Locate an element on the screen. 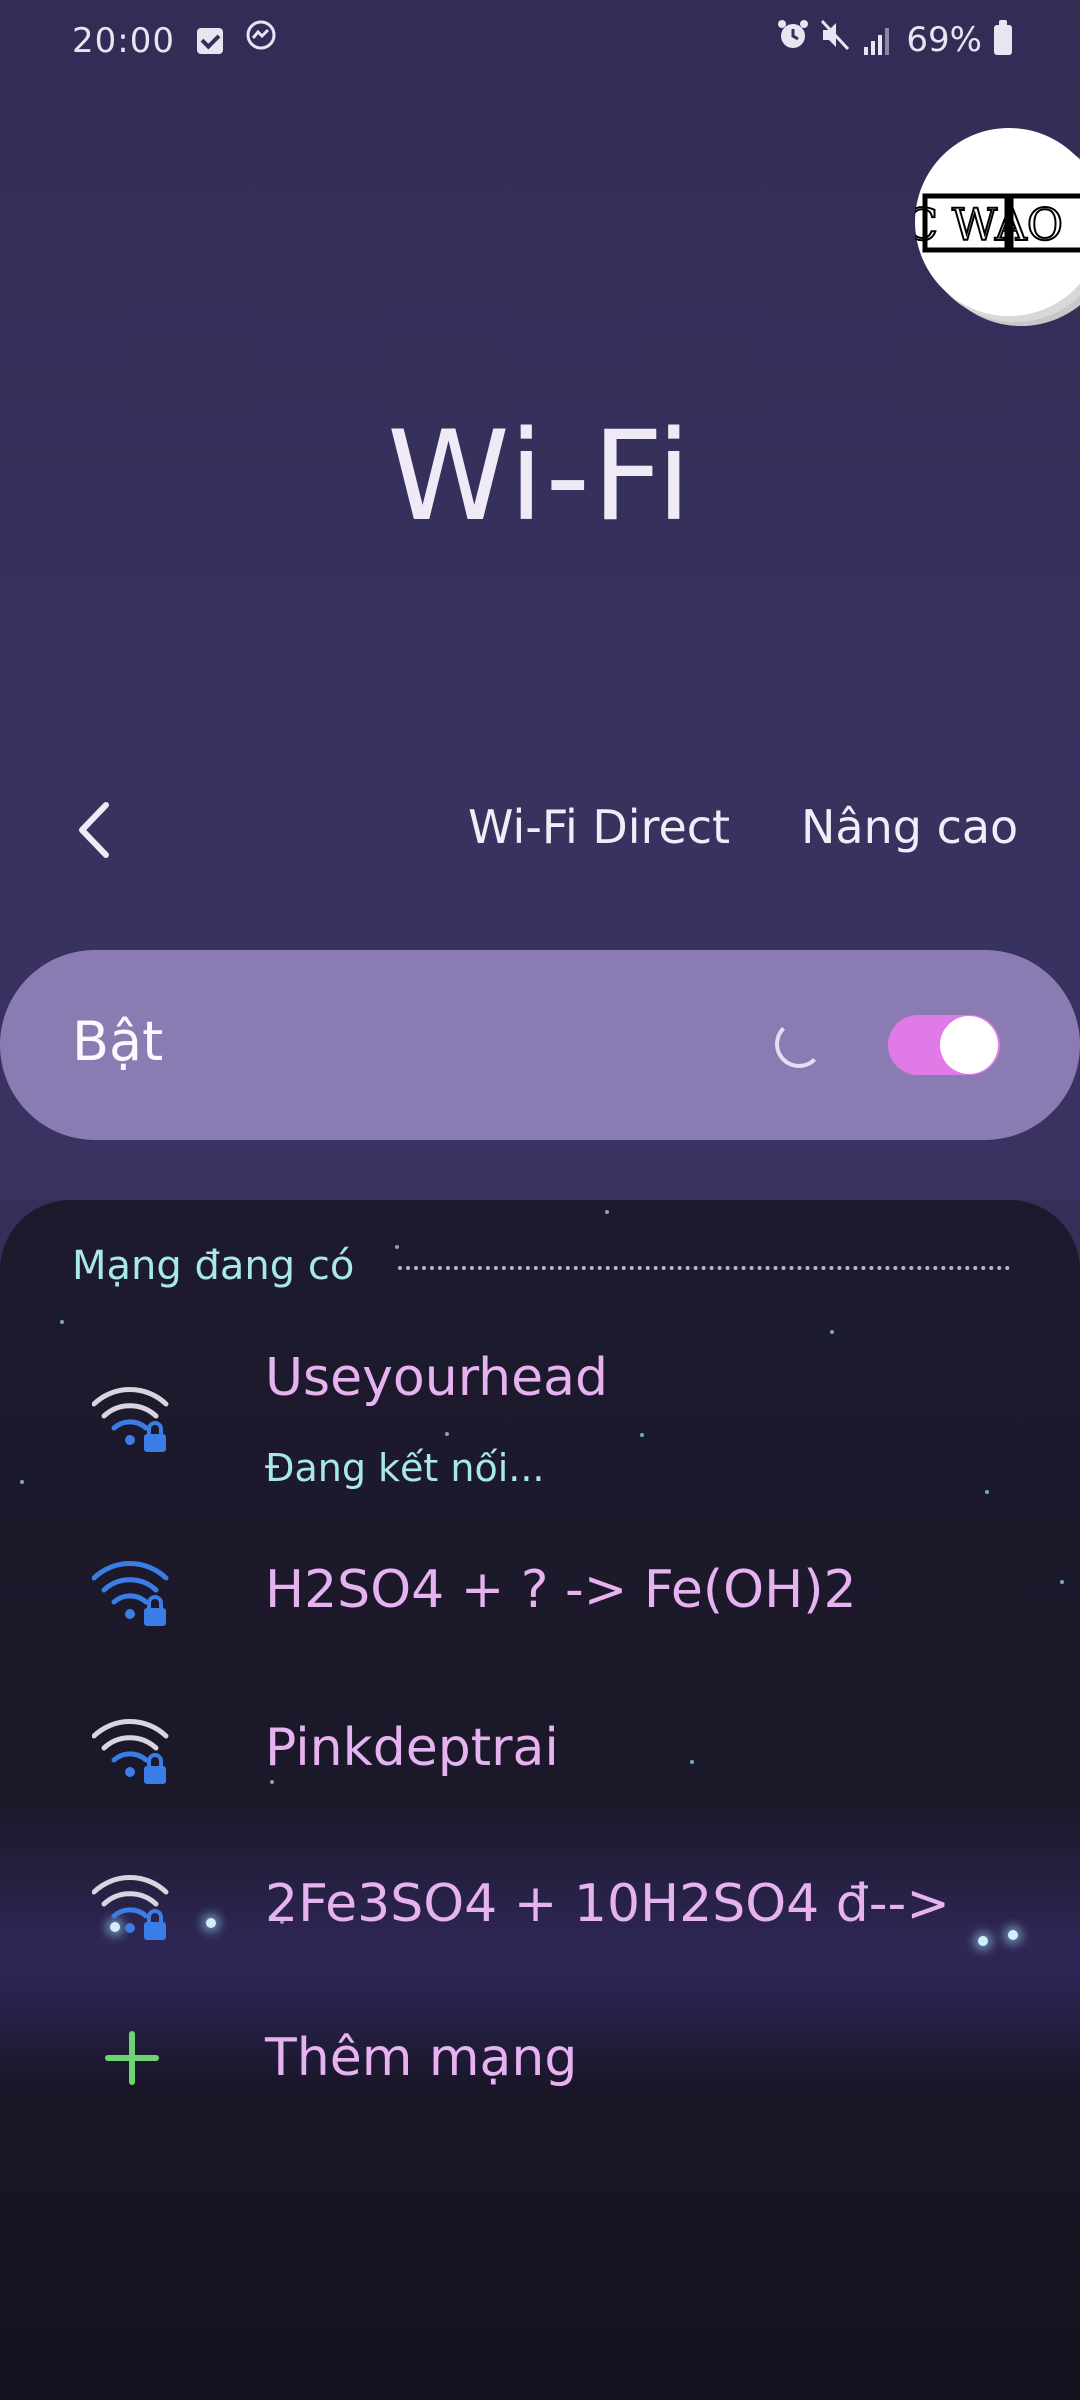 Image resolution: width=1080 pixels, height=2400 pixels. network-row: H2SO4 + ? -> Fe(OH)2 is located at coordinates (540, 1597).